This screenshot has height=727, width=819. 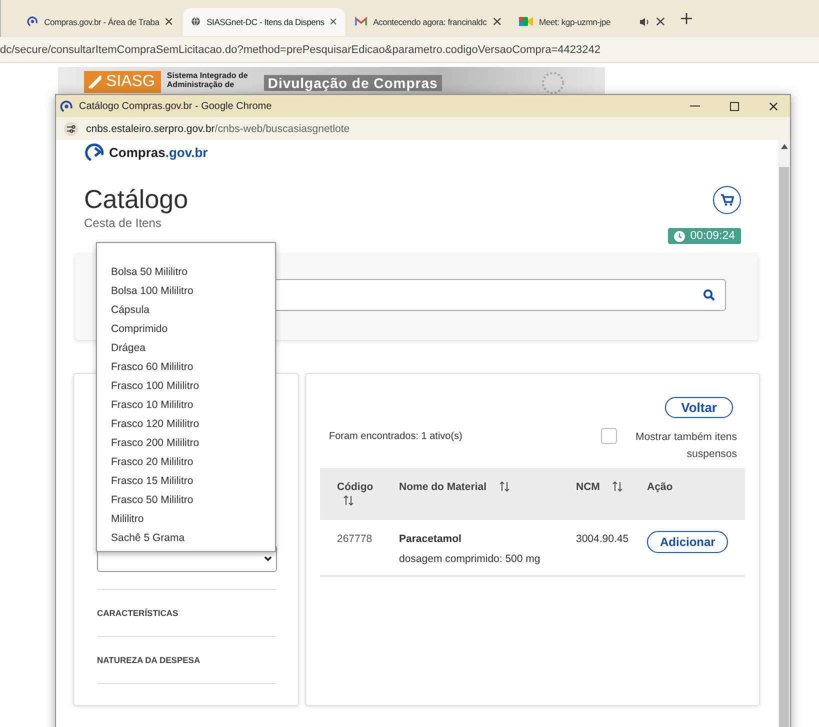 I want to click on browser-tab: Compras.gov.br - Área de Traba, so click(x=100, y=22).